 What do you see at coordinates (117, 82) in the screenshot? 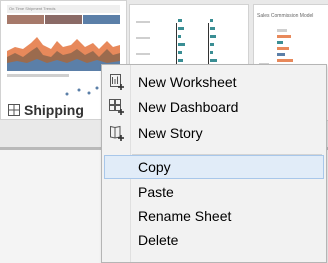
I see `new-worksheet-icon` at bounding box center [117, 82].